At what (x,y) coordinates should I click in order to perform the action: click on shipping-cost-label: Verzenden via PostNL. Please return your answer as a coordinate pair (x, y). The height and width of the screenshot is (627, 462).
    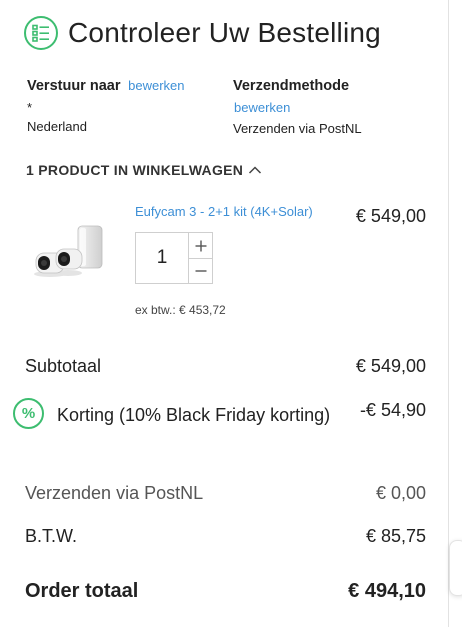
    Looking at the image, I should click on (114, 493).